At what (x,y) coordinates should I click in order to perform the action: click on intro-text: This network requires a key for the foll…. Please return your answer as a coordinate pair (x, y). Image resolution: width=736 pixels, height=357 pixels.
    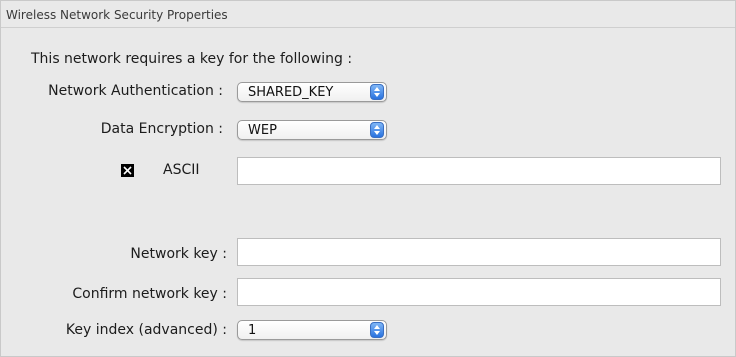
    Looking at the image, I should click on (192, 59).